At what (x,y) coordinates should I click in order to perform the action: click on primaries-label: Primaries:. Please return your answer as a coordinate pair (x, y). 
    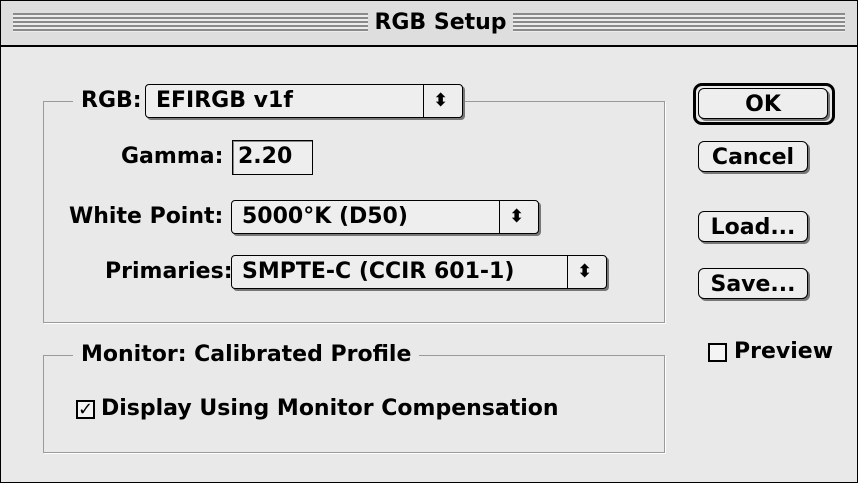
    Looking at the image, I should click on (169, 271).